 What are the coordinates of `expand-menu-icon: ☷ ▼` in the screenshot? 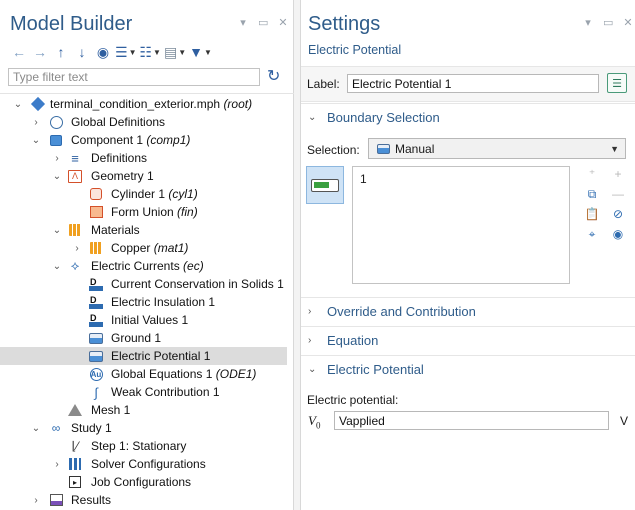 It's located at (149, 52).